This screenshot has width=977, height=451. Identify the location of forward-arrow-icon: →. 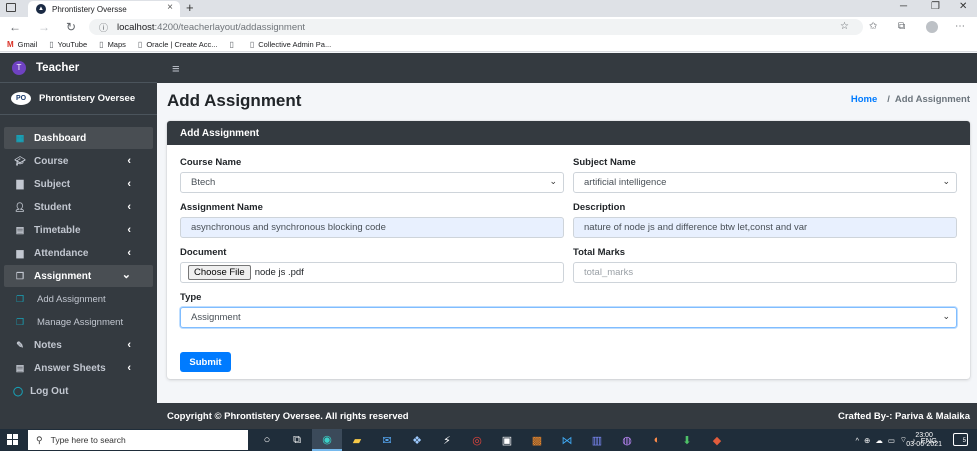
(44, 27).